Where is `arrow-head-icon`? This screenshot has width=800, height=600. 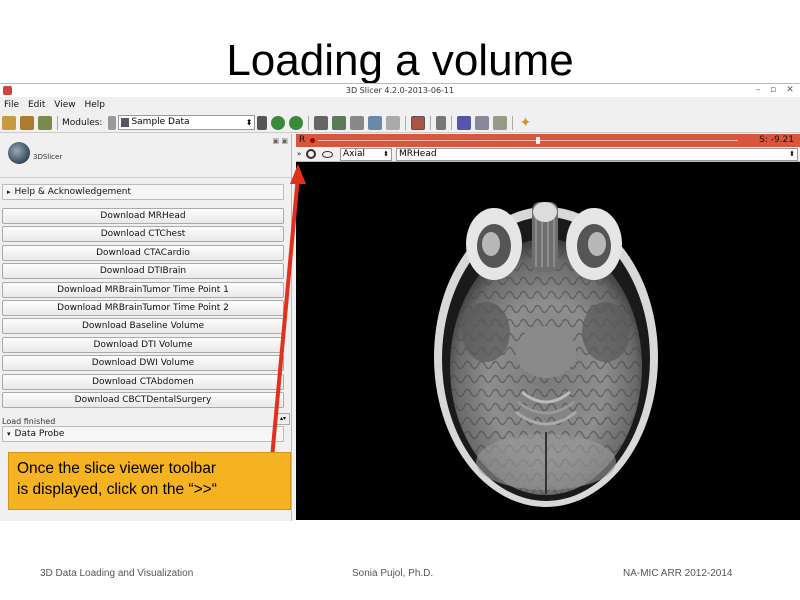
arrow-head-icon is located at coordinates (298, 174).